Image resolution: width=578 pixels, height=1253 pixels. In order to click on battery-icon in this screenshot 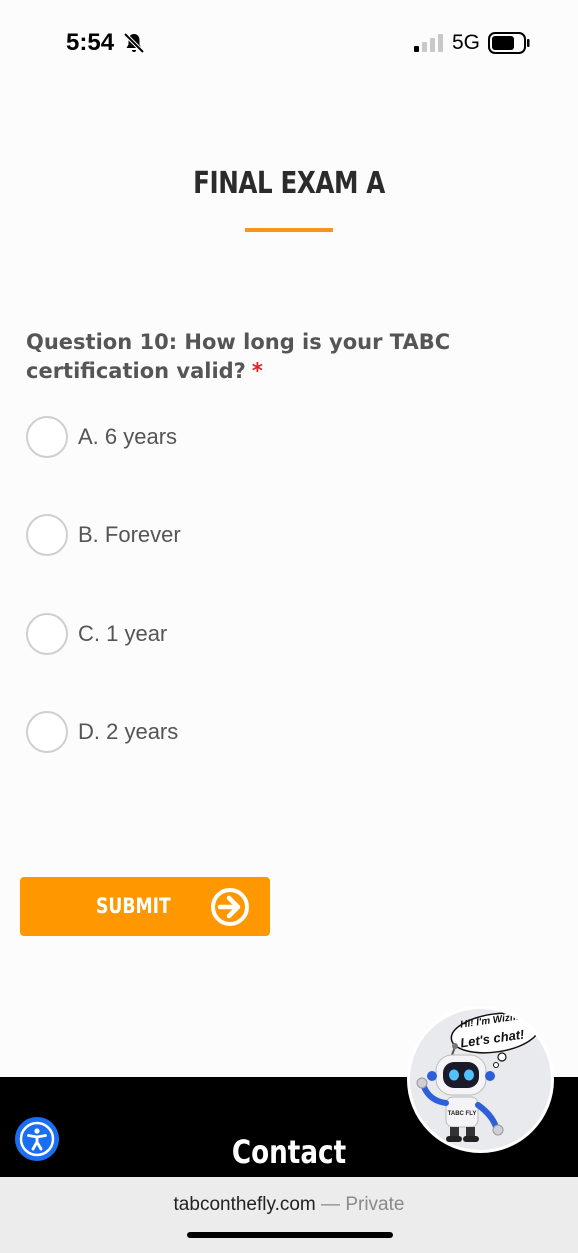, I will do `click(509, 43)`.